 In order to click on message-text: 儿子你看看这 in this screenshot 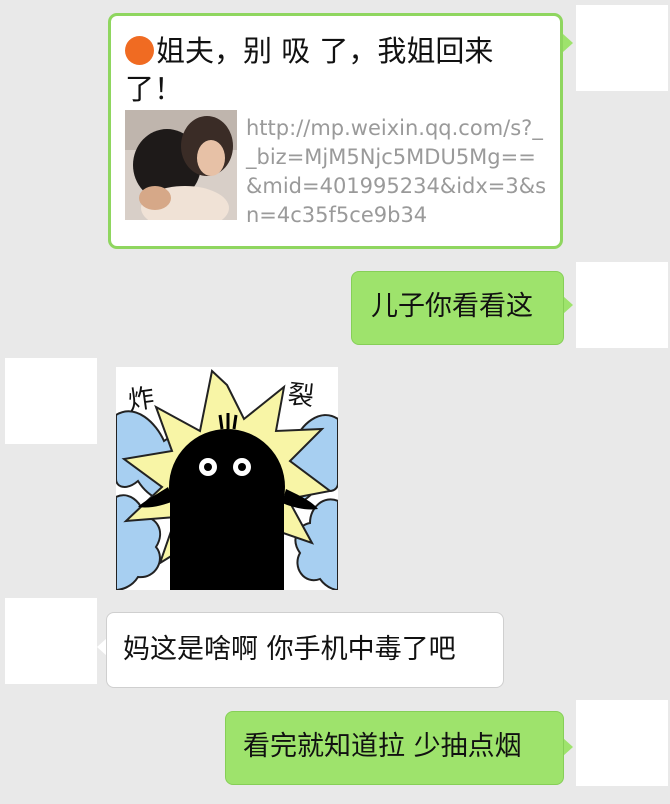, I will do `click(452, 306)`.